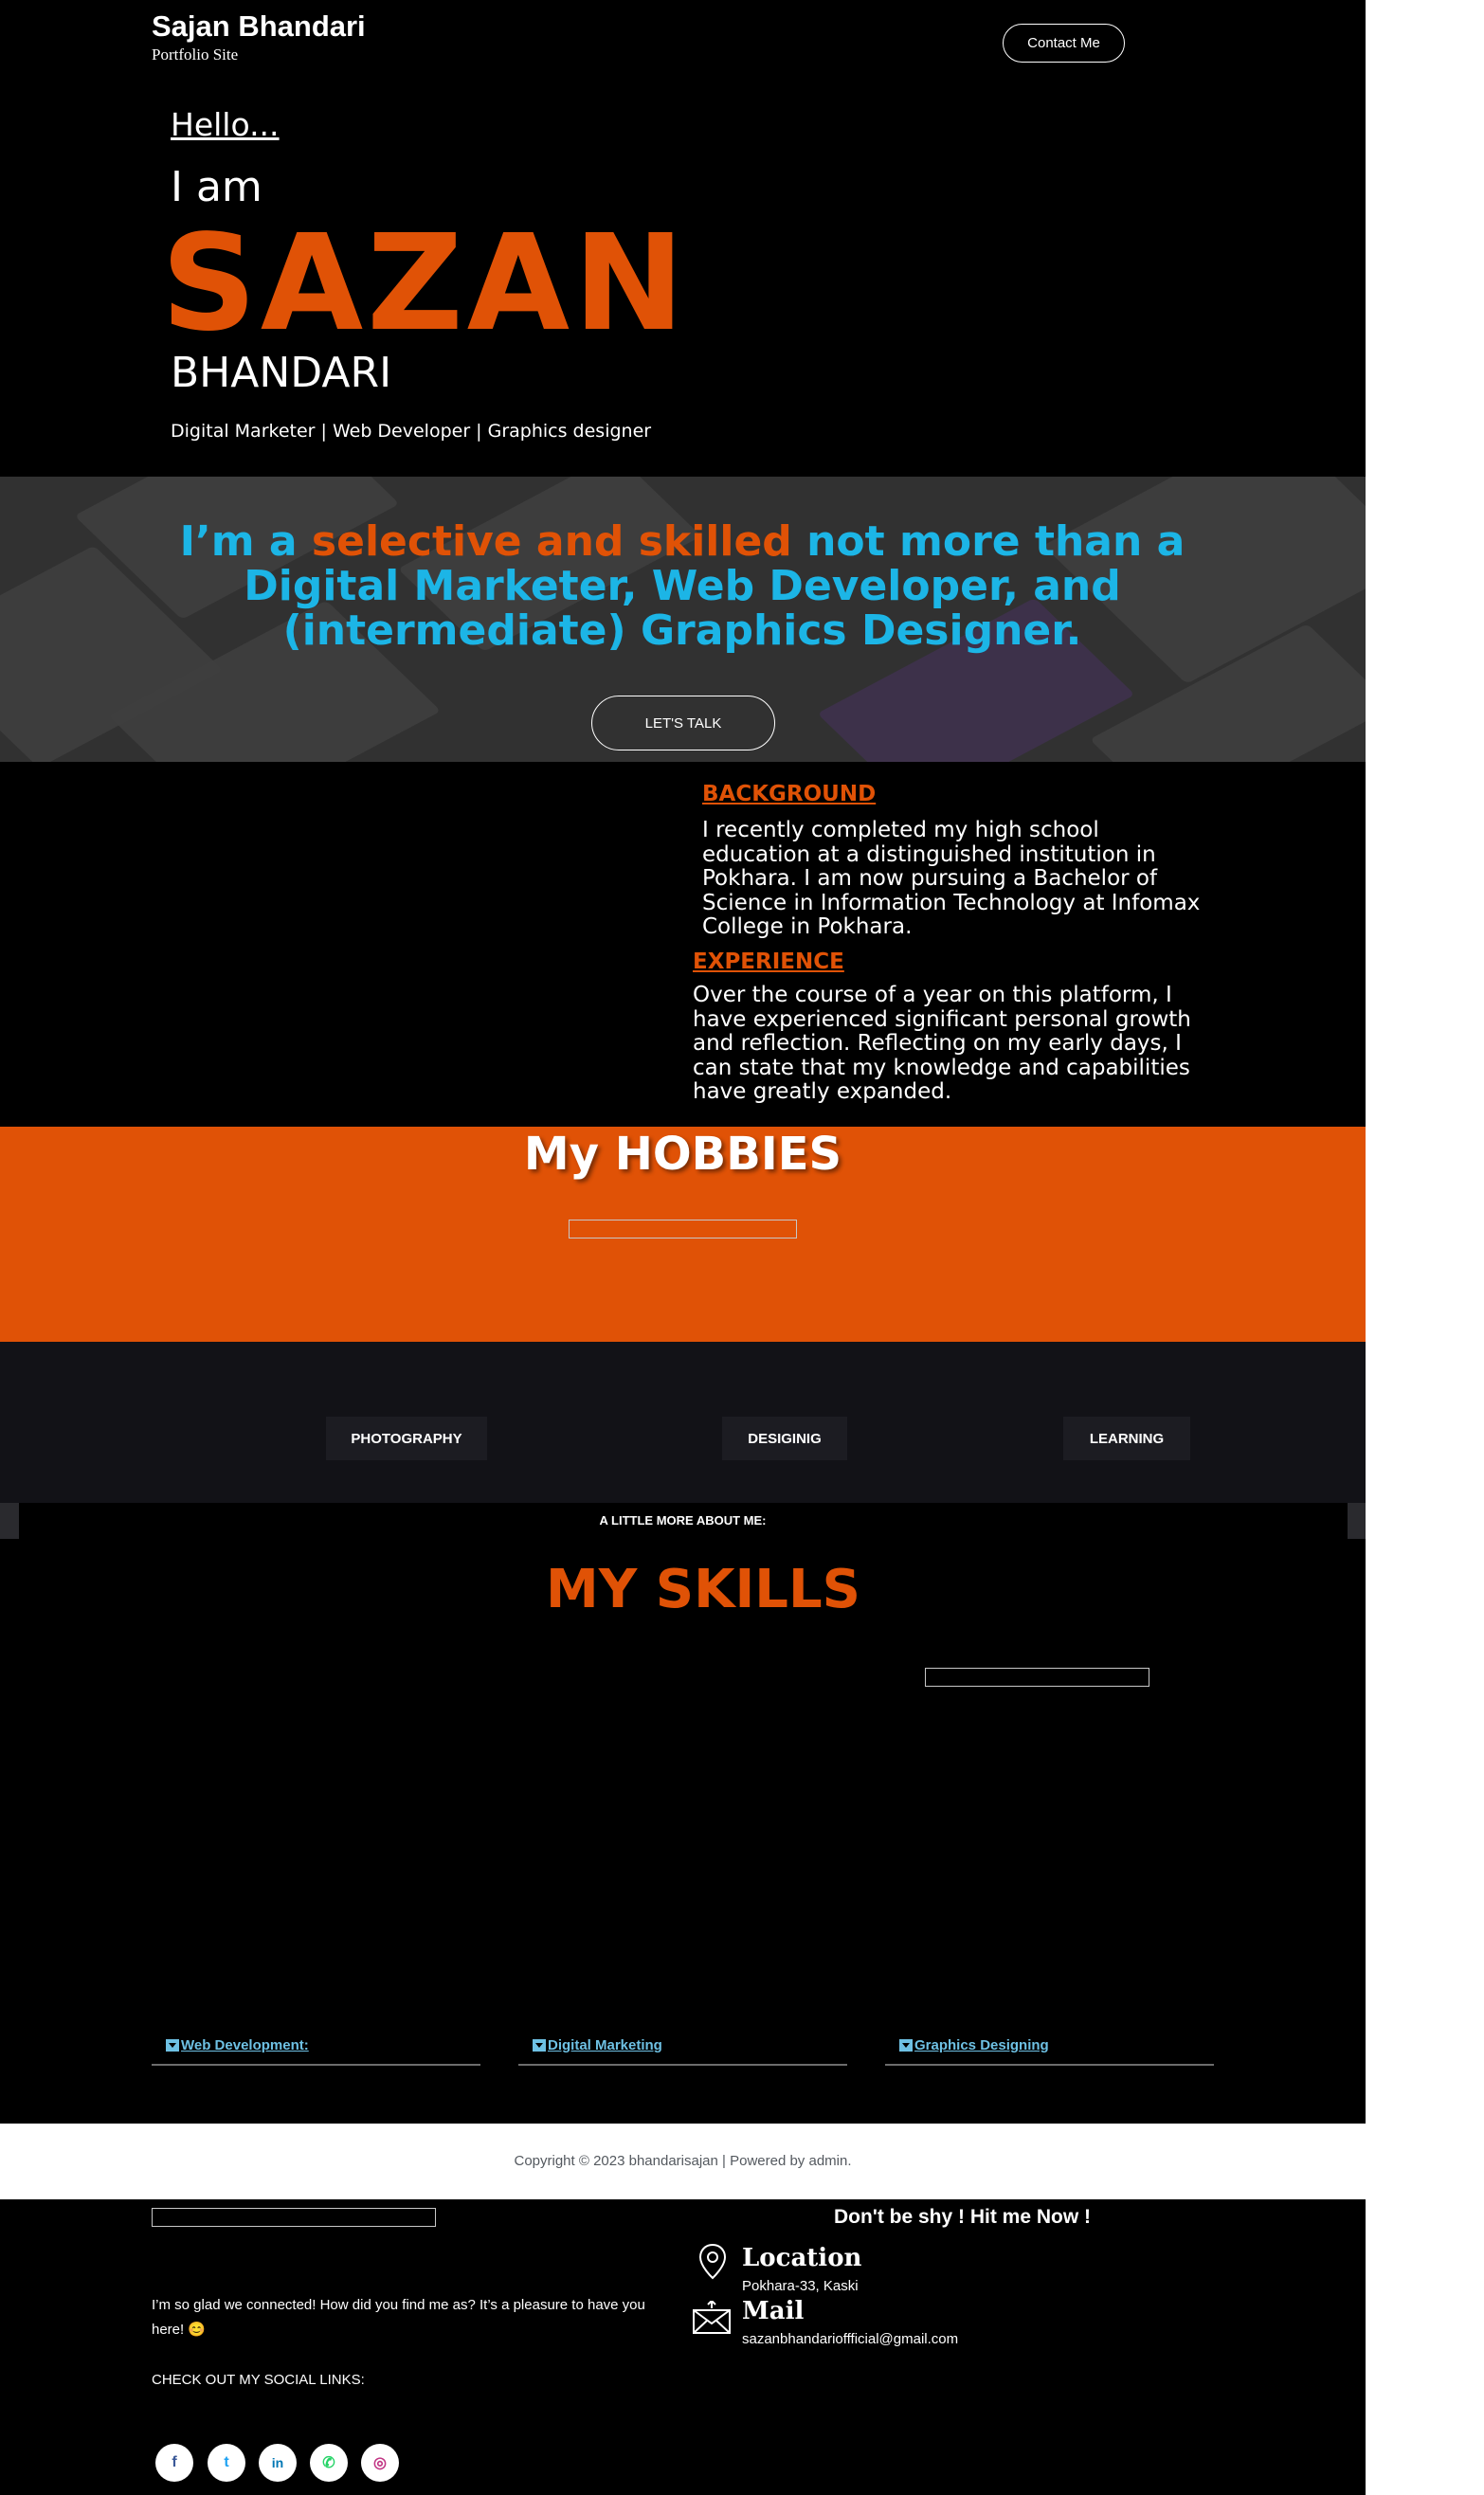  What do you see at coordinates (682, 2049) in the screenshot?
I see `skill-tab-digital-marketing: Digital Marketing` at bounding box center [682, 2049].